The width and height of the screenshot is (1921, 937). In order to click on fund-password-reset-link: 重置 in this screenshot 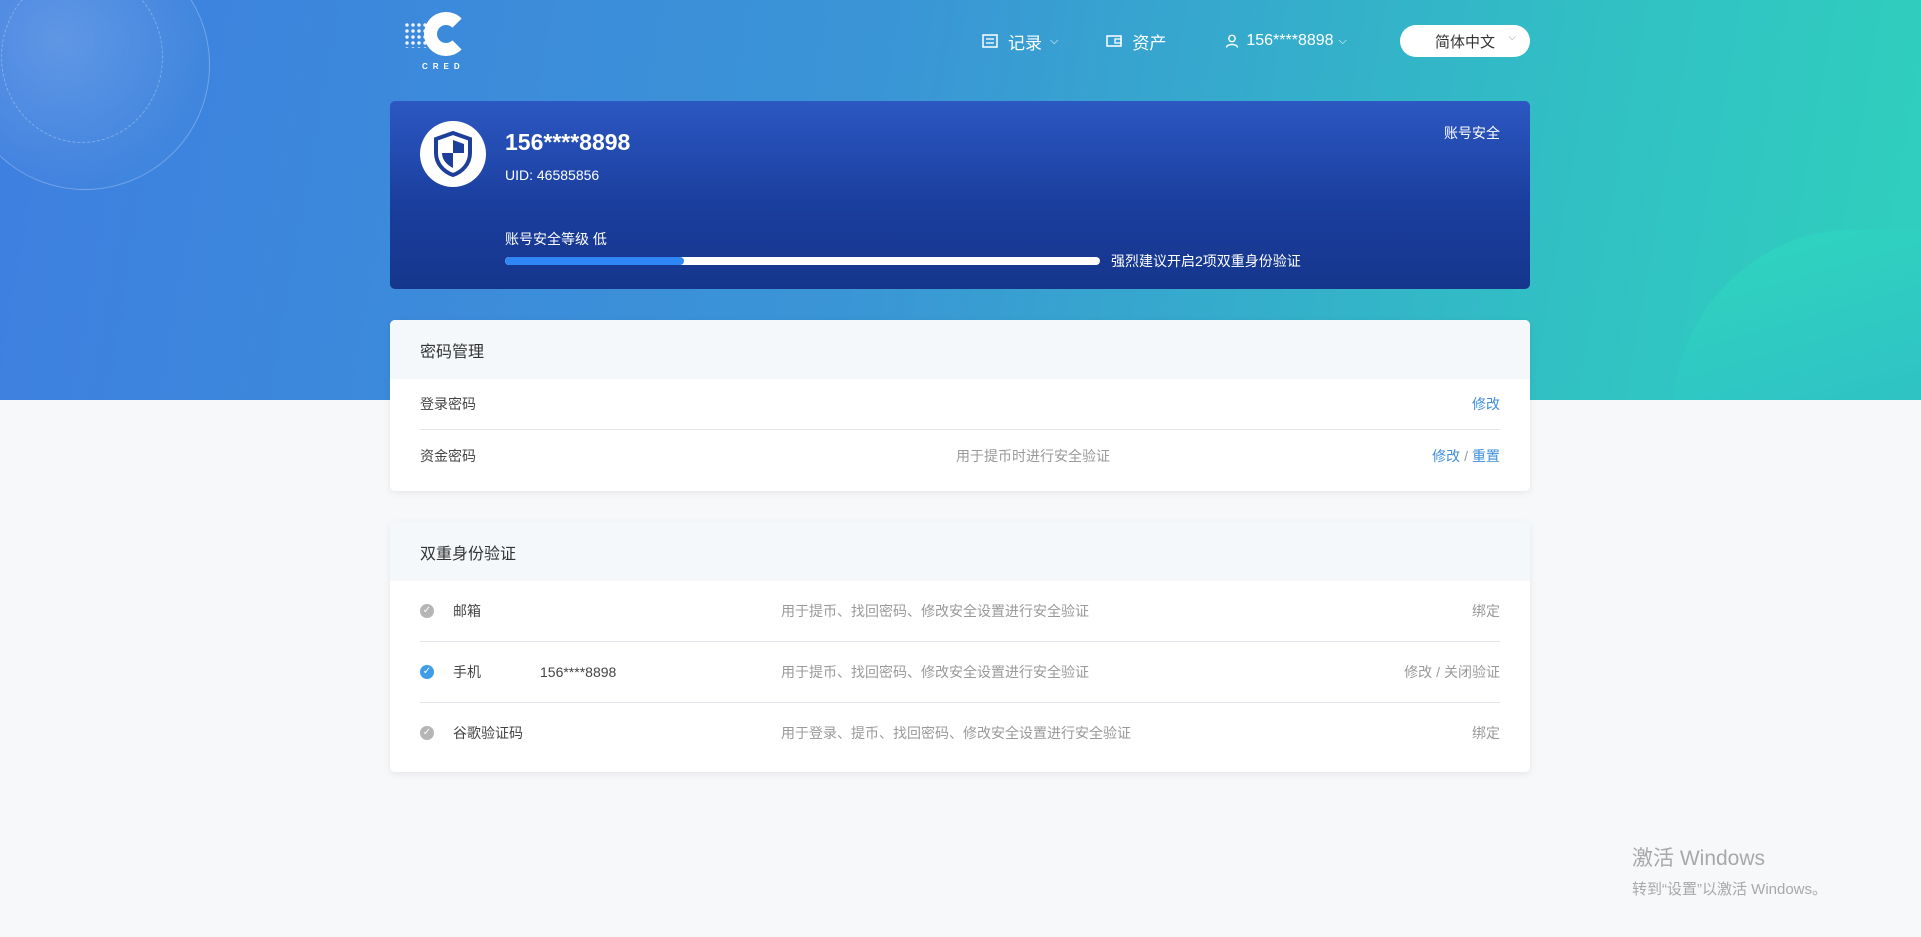, I will do `click(1486, 456)`.